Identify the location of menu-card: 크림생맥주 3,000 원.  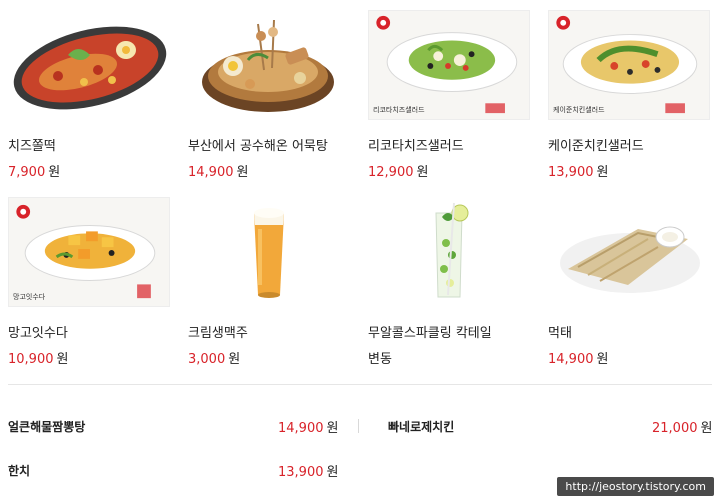
(269, 282).